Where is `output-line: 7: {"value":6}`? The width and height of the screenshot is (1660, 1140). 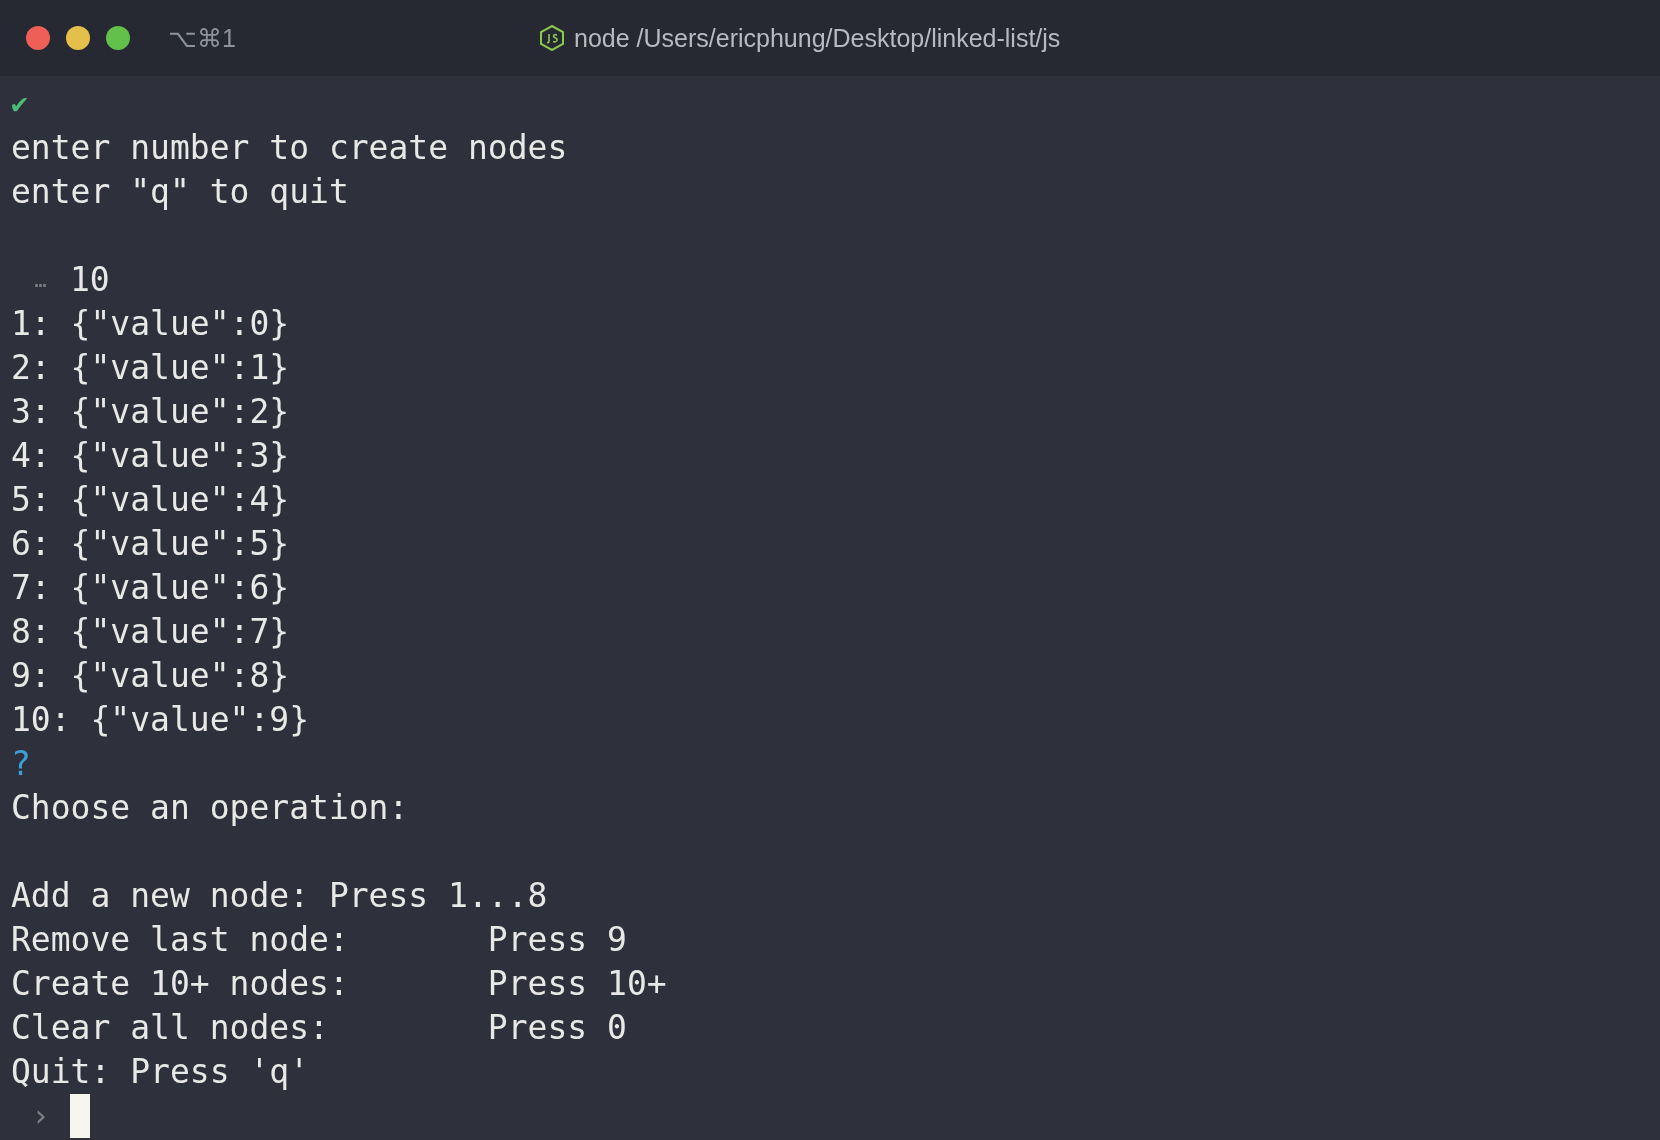
output-line: 7: {"value":6} is located at coordinates (150, 588).